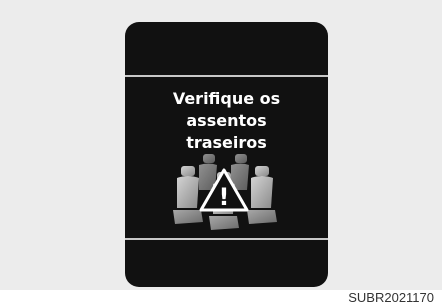 The height and width of the screenshot is (305, 442). Describe the element at coordinates (188, 195) in the screenshot. I see `seat-left` at that location.